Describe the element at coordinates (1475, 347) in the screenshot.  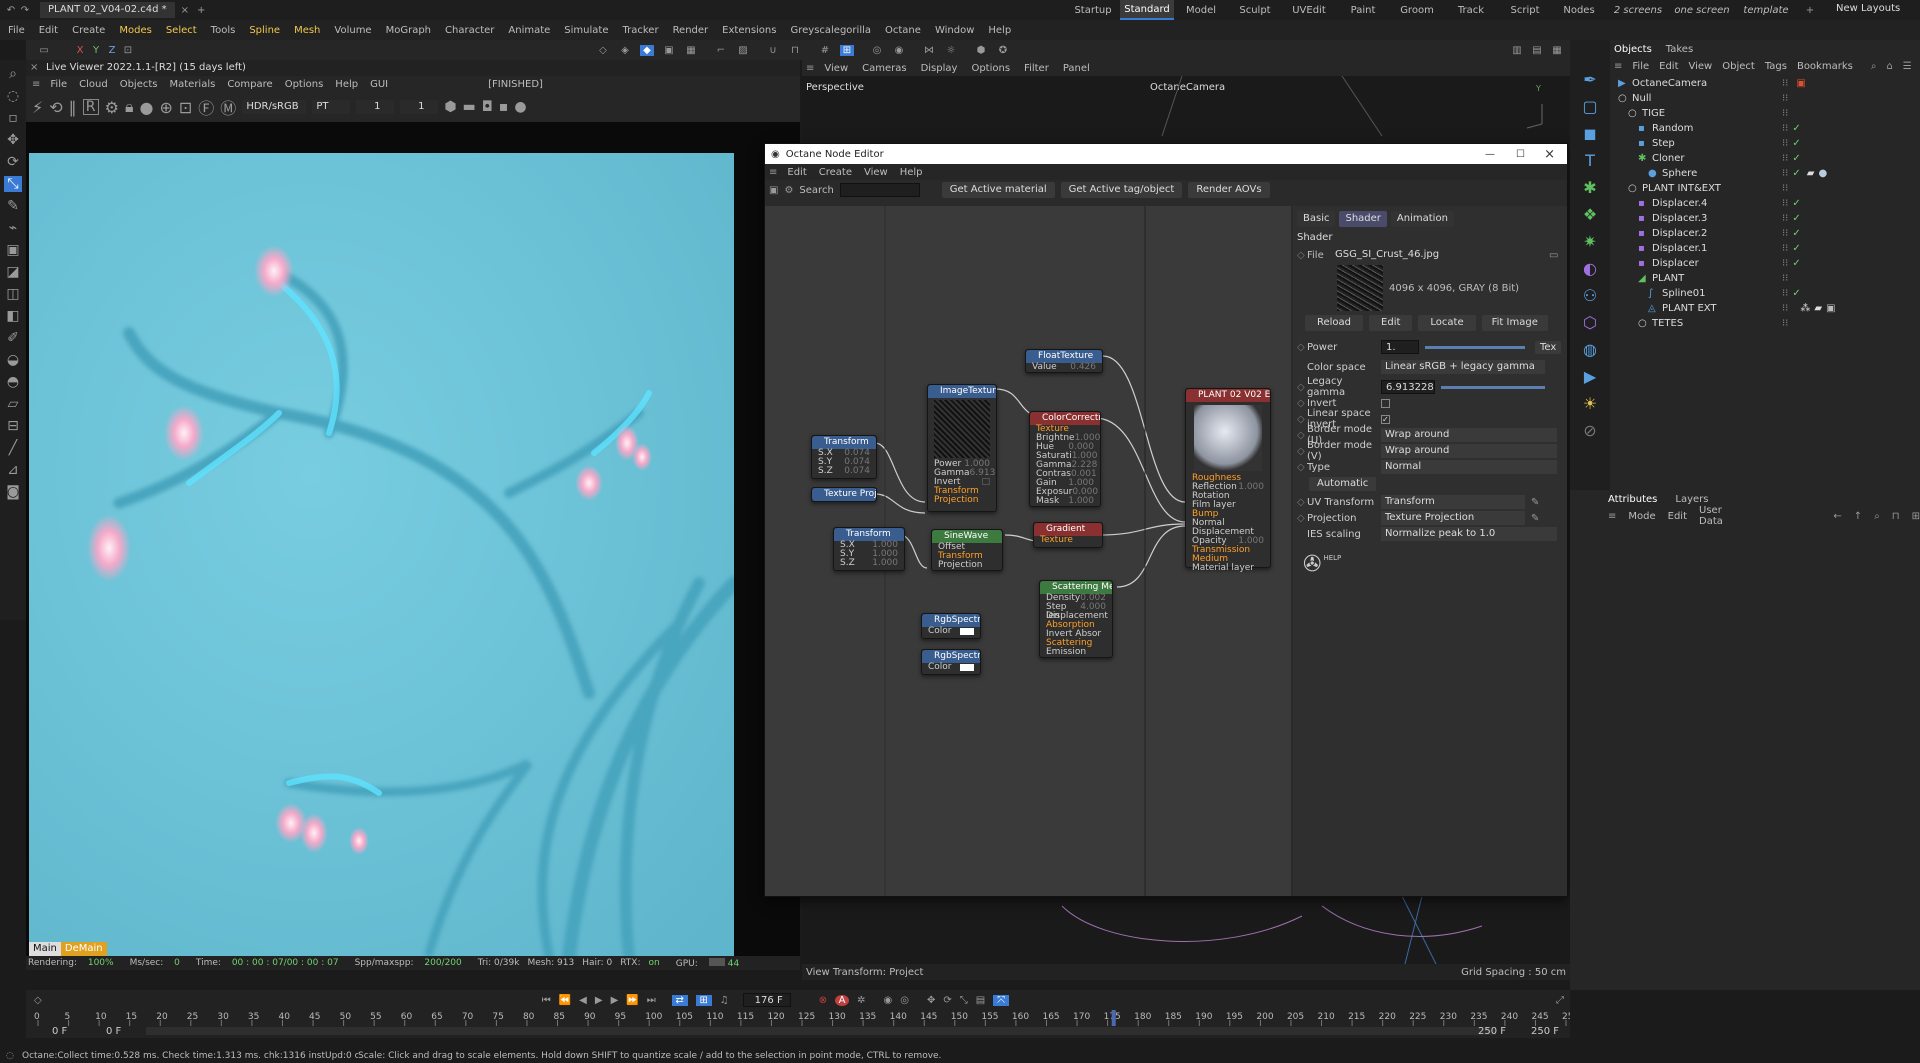
I see `power-slider` at that location.